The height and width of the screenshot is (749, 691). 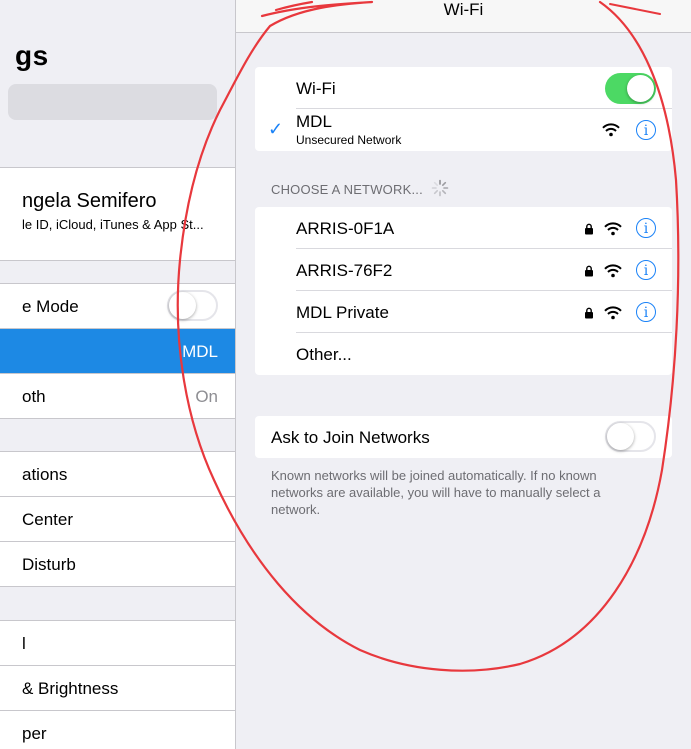 I want to click on wifi-toggle-row: Wi-Fi, so click(x=463, y=88).